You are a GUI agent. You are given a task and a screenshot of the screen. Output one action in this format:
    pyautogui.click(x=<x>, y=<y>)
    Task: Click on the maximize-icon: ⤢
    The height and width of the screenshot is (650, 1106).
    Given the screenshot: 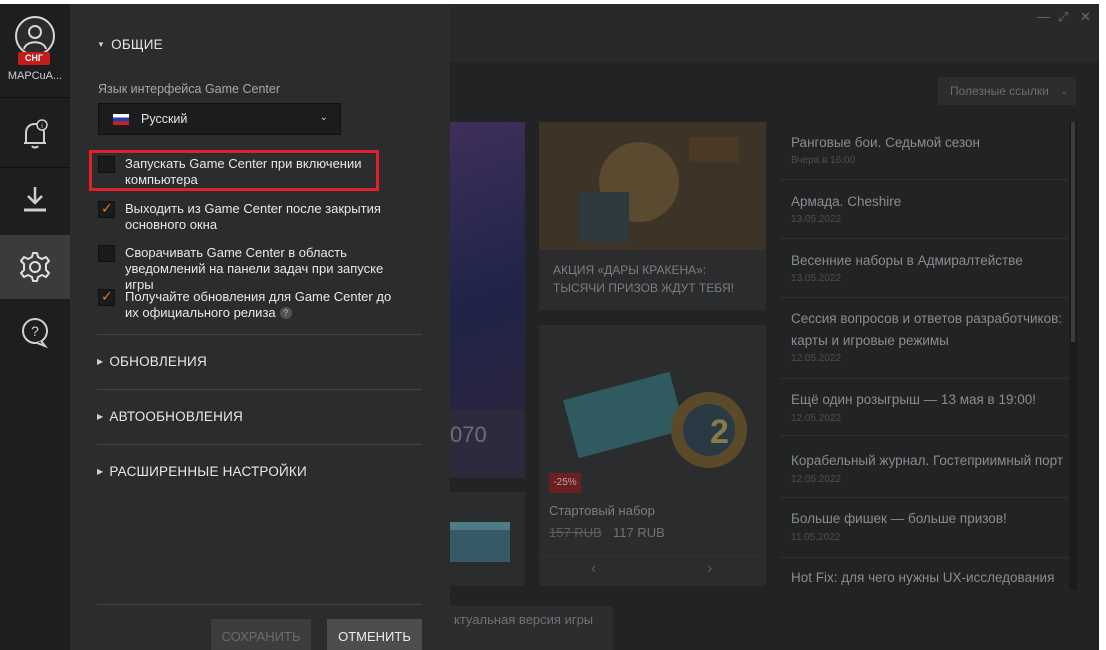 What is the action you would take?
    pyautogui.click(x=1063, y=17)
    